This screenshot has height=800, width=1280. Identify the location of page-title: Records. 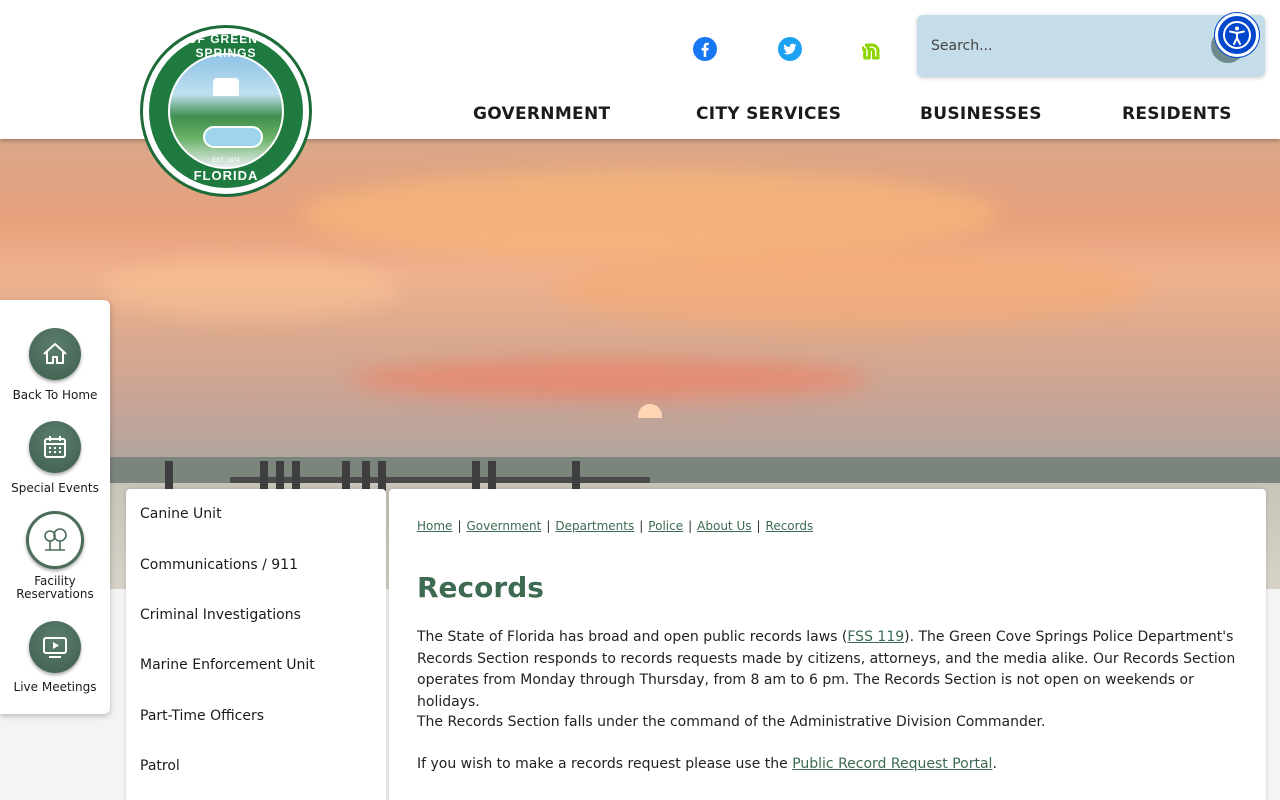
(480, 587).